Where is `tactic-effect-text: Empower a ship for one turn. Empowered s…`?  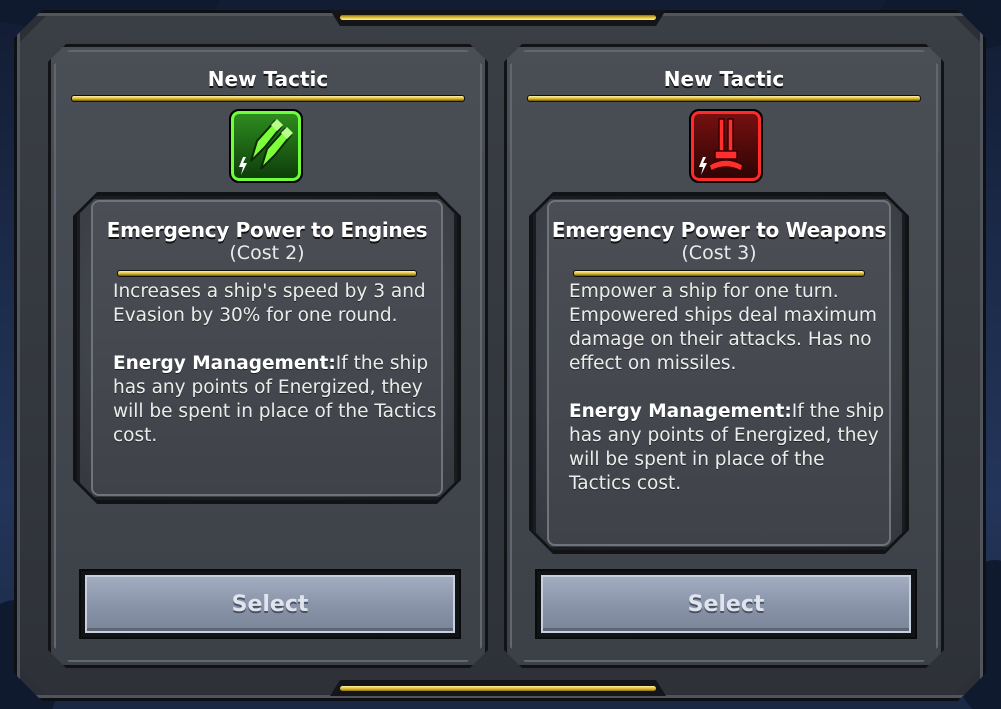
tactic-effect-text: Empower a ship for one turn. Empowered s… is located at coordinates (723, 327).